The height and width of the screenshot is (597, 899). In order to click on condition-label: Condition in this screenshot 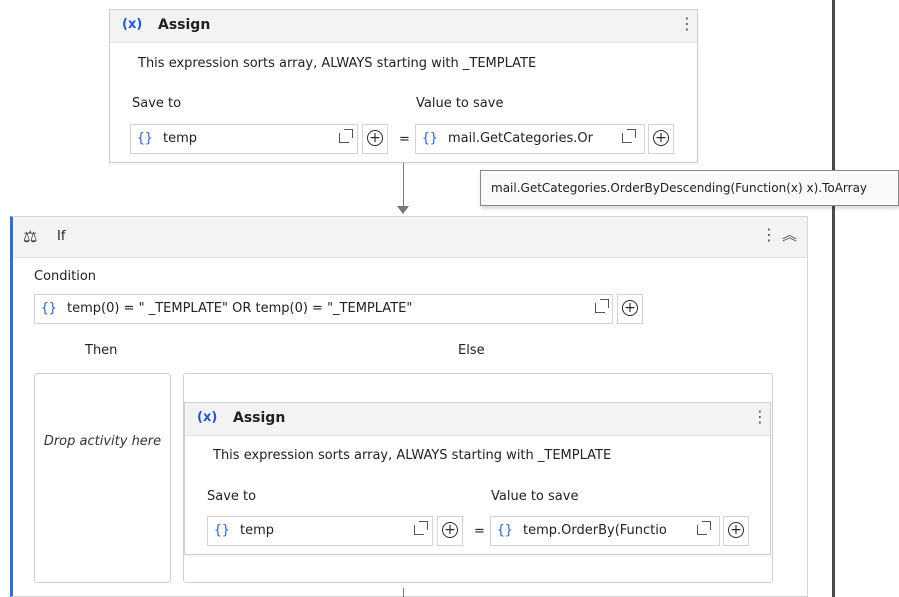, I will do `click(65, 276)`.